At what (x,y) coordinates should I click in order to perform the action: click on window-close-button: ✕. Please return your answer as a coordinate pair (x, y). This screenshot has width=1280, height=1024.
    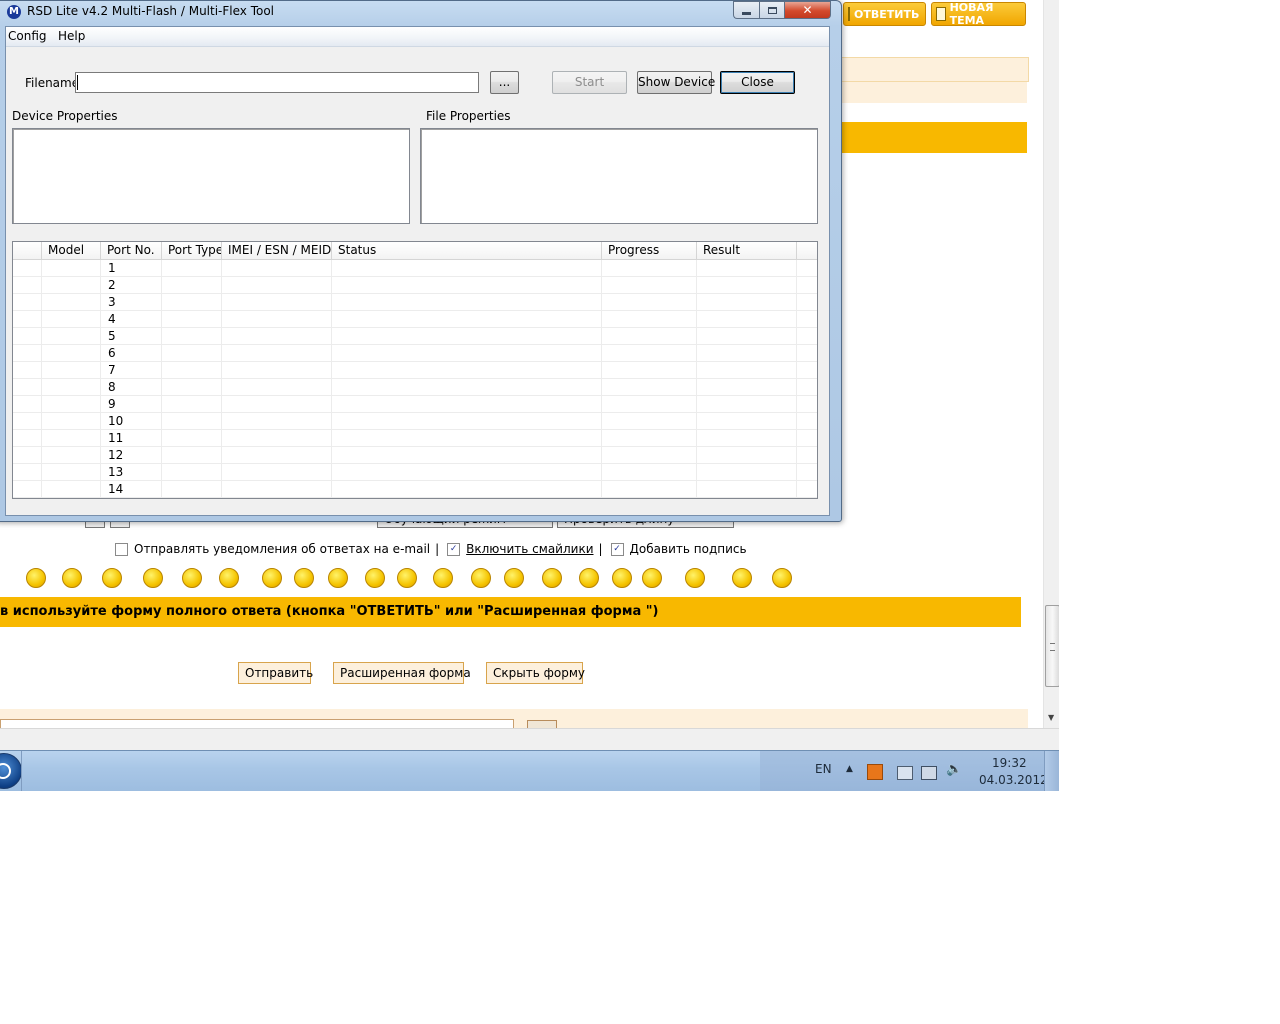
    Looking at the image, I should click on (807, 10).